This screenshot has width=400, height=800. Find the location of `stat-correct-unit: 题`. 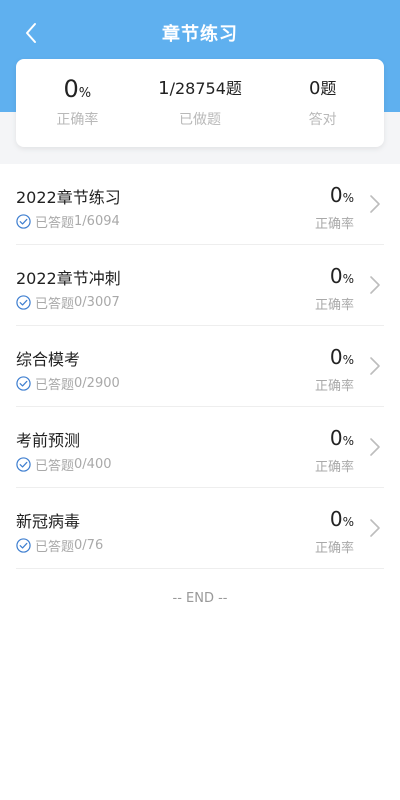

stat-correct-unit: 题 is located at coordinates (328, 88).